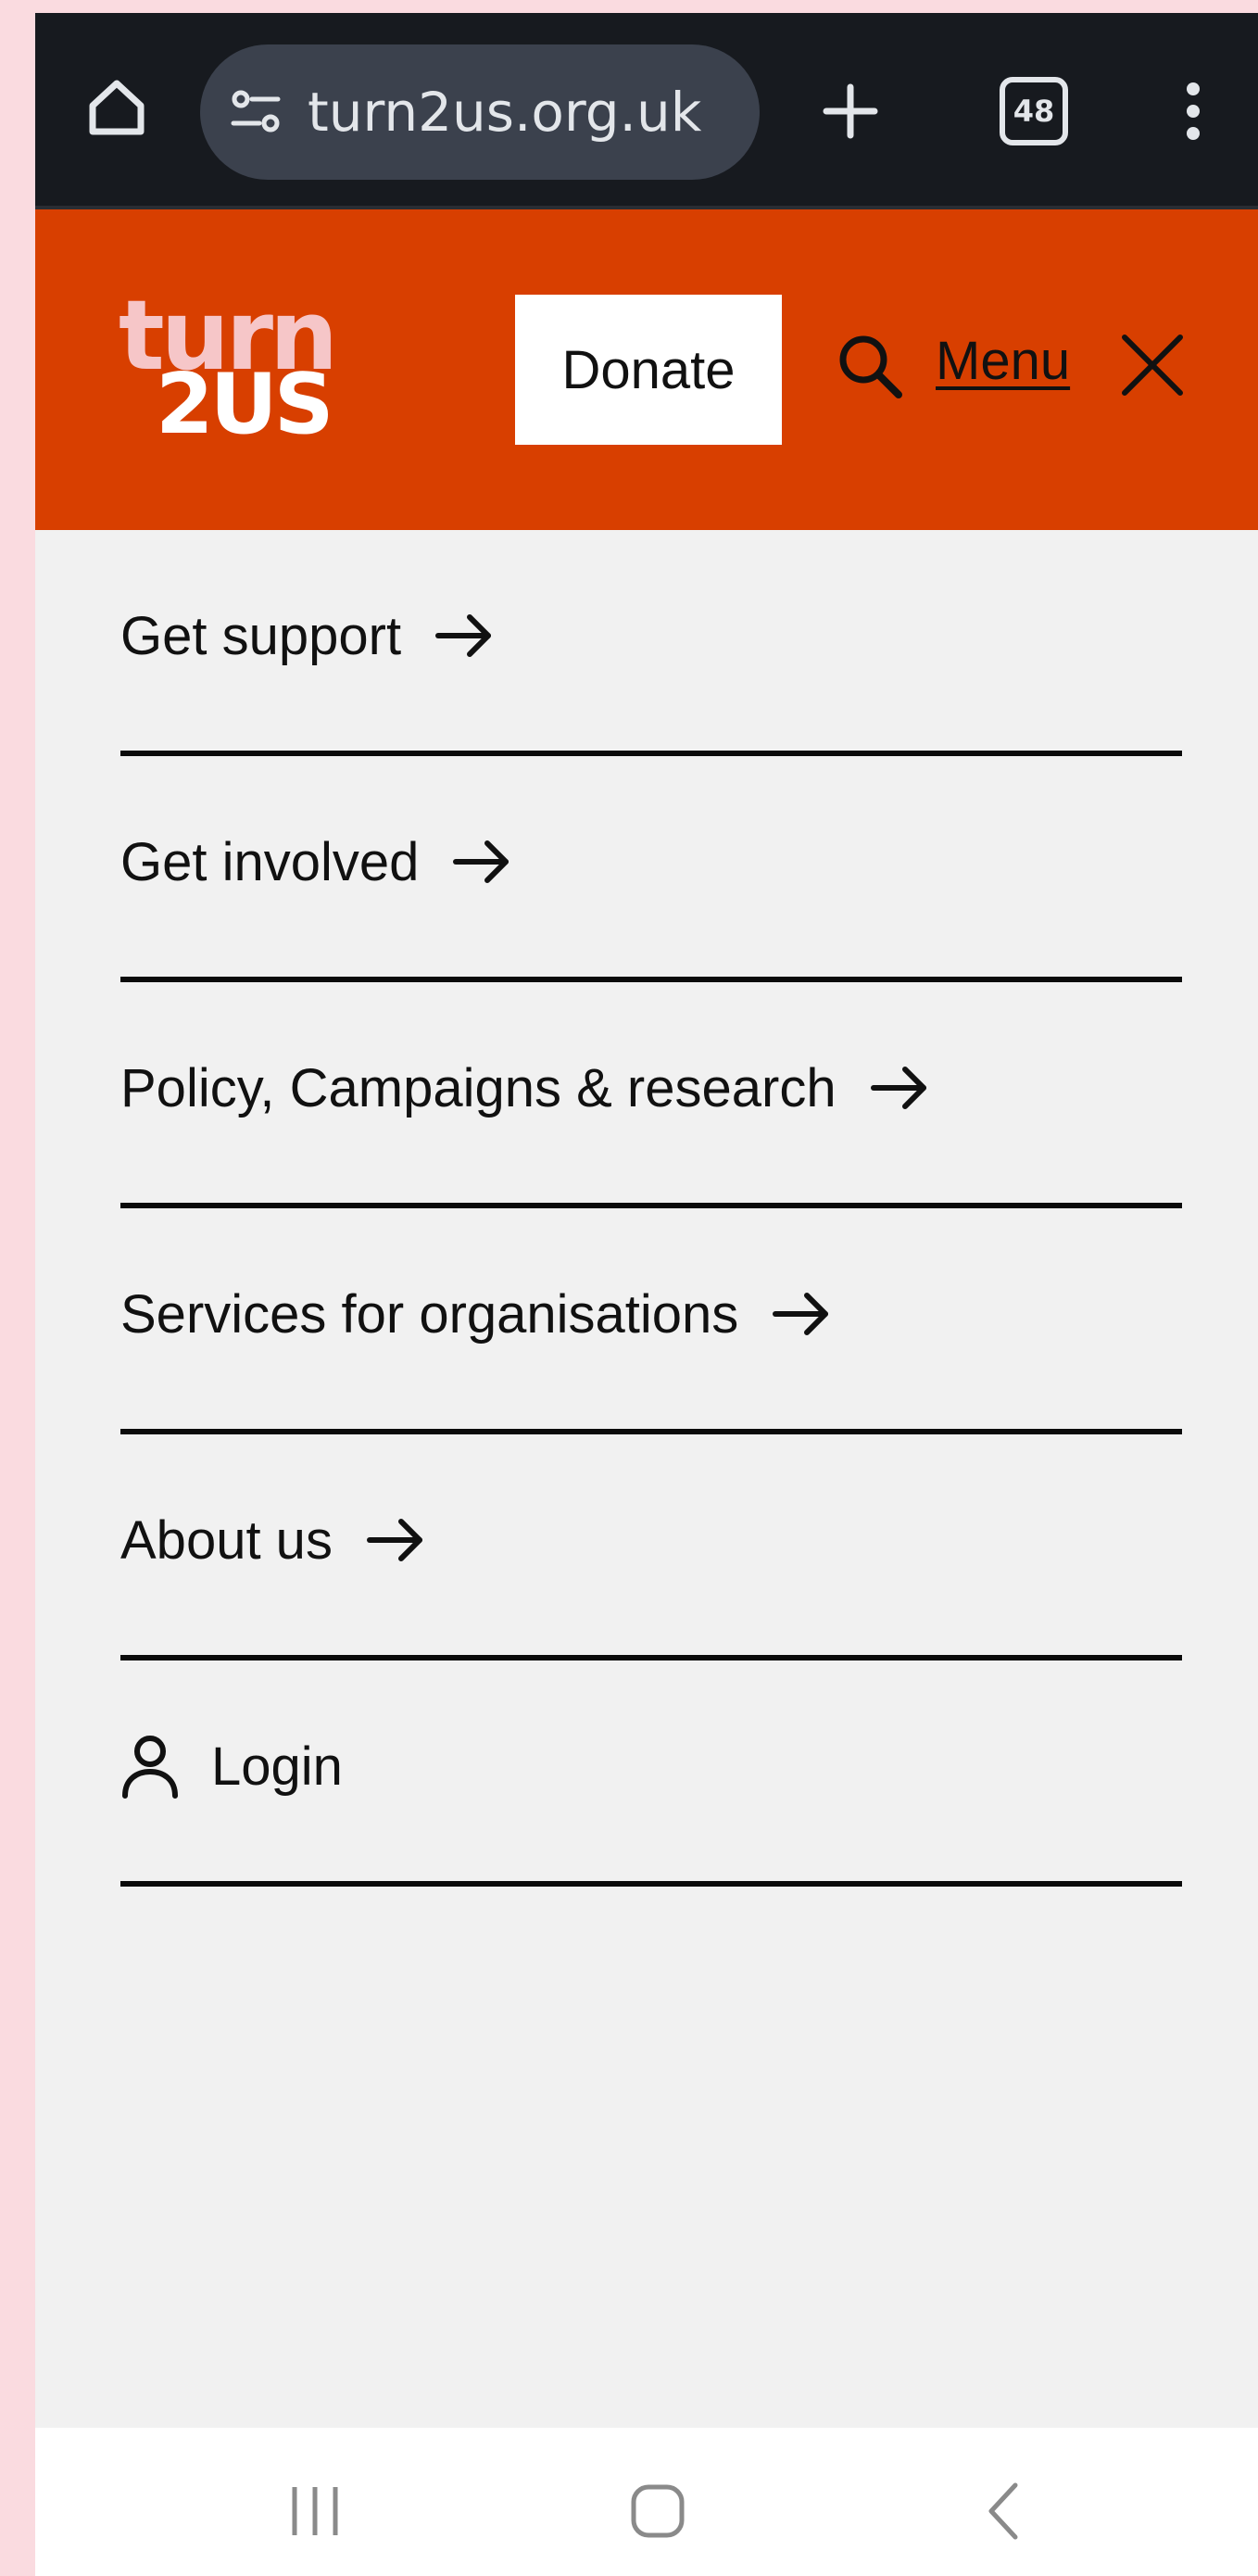 This screenshot has height=2576, width=1258. I want to click on search-button, so click(869, 365).